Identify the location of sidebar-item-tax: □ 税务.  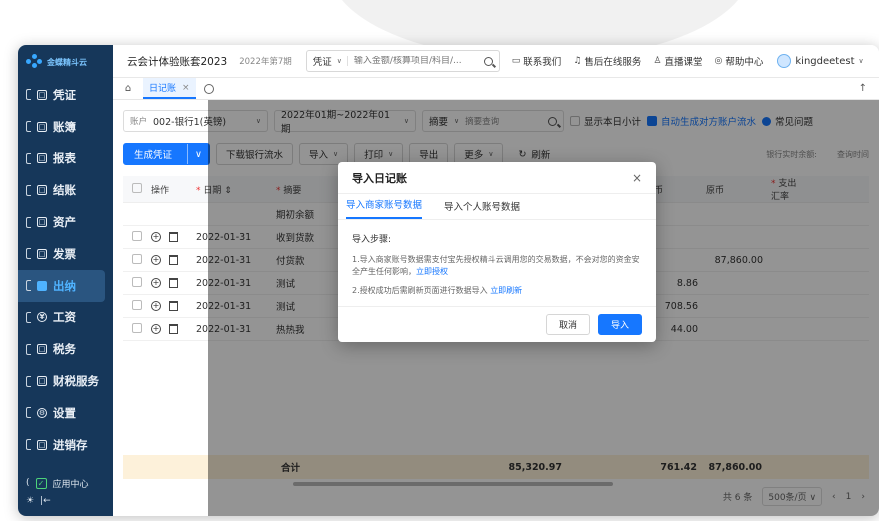
(65, 349).